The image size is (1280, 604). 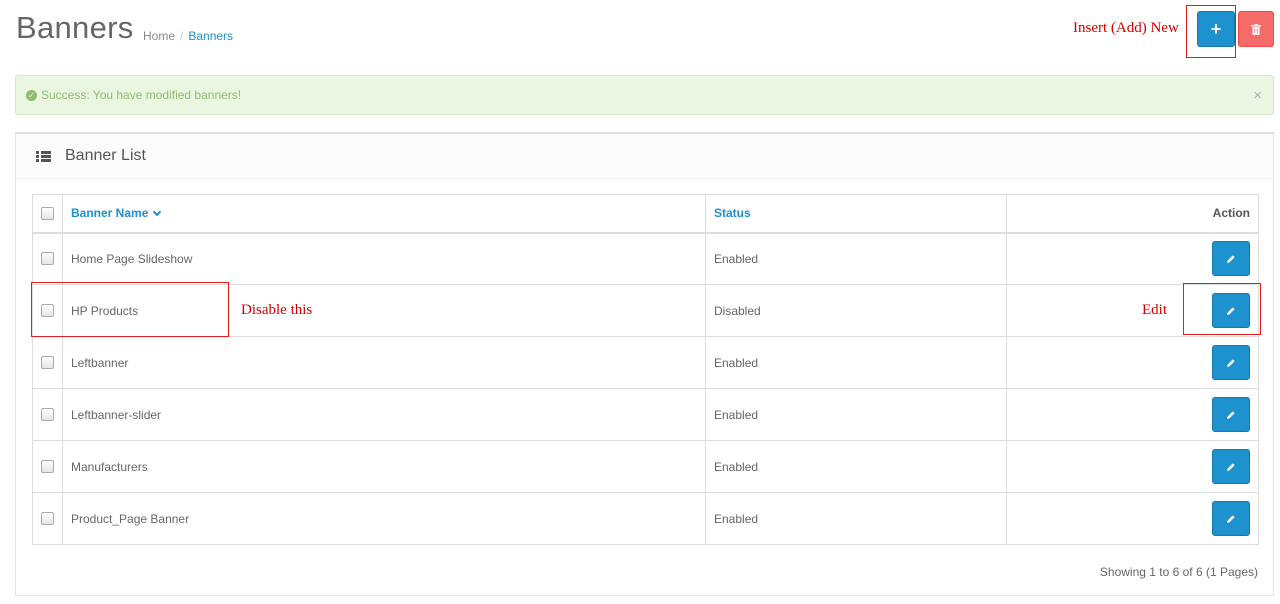 What do you see at coordinates (1257, 95) in the screenshot?
I see `close-icon: ×` at bounding box center [1257, 95].